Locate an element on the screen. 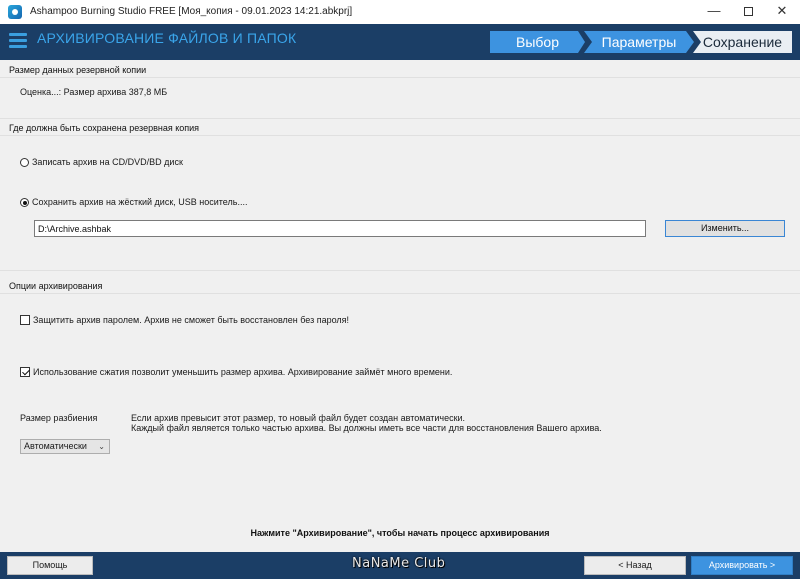 The height and width of the screenshot is (579, 800). maximize-icon is located at coordinates (748, 12).